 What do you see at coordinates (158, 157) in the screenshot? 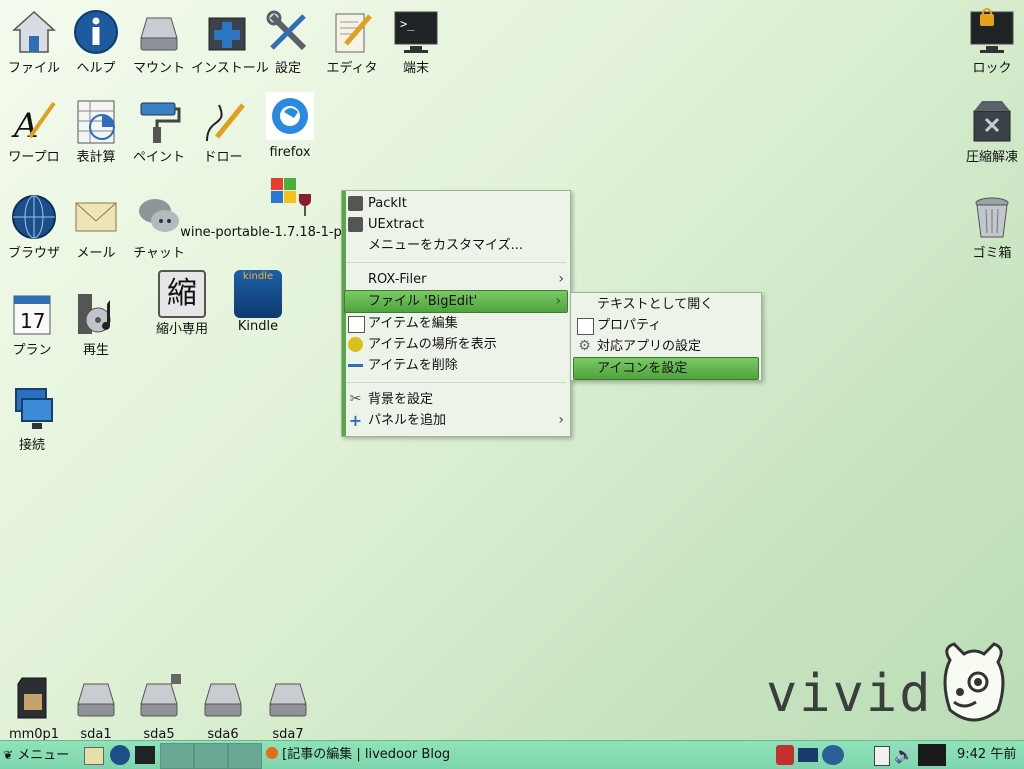
I see `paint-label: ペイント` at bounding box center [158, 157].